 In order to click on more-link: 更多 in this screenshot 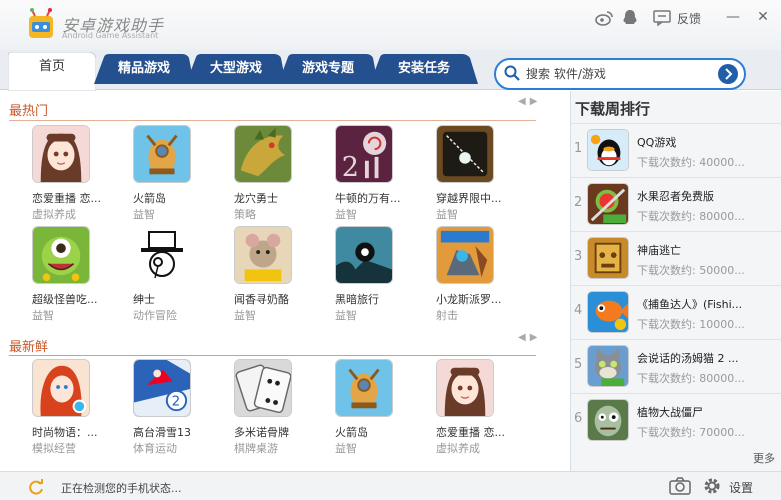, I will do `click(764, 458)`.